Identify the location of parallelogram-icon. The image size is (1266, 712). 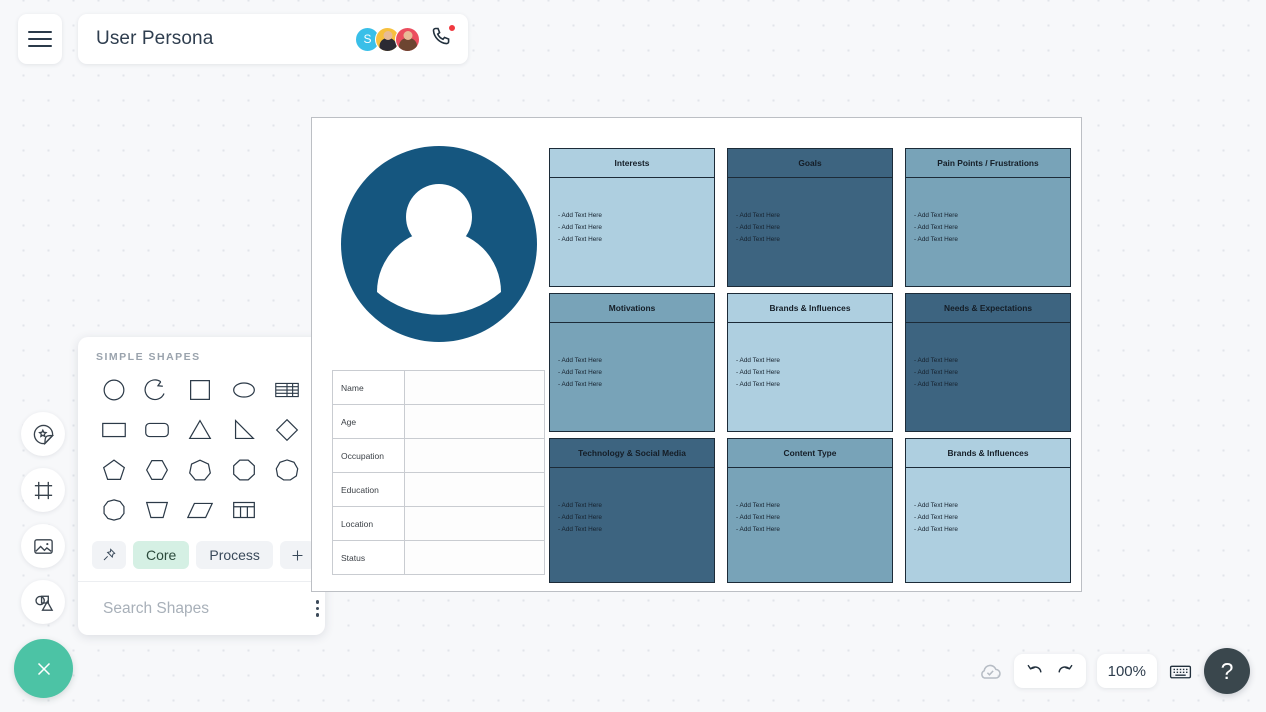
(200, 510).